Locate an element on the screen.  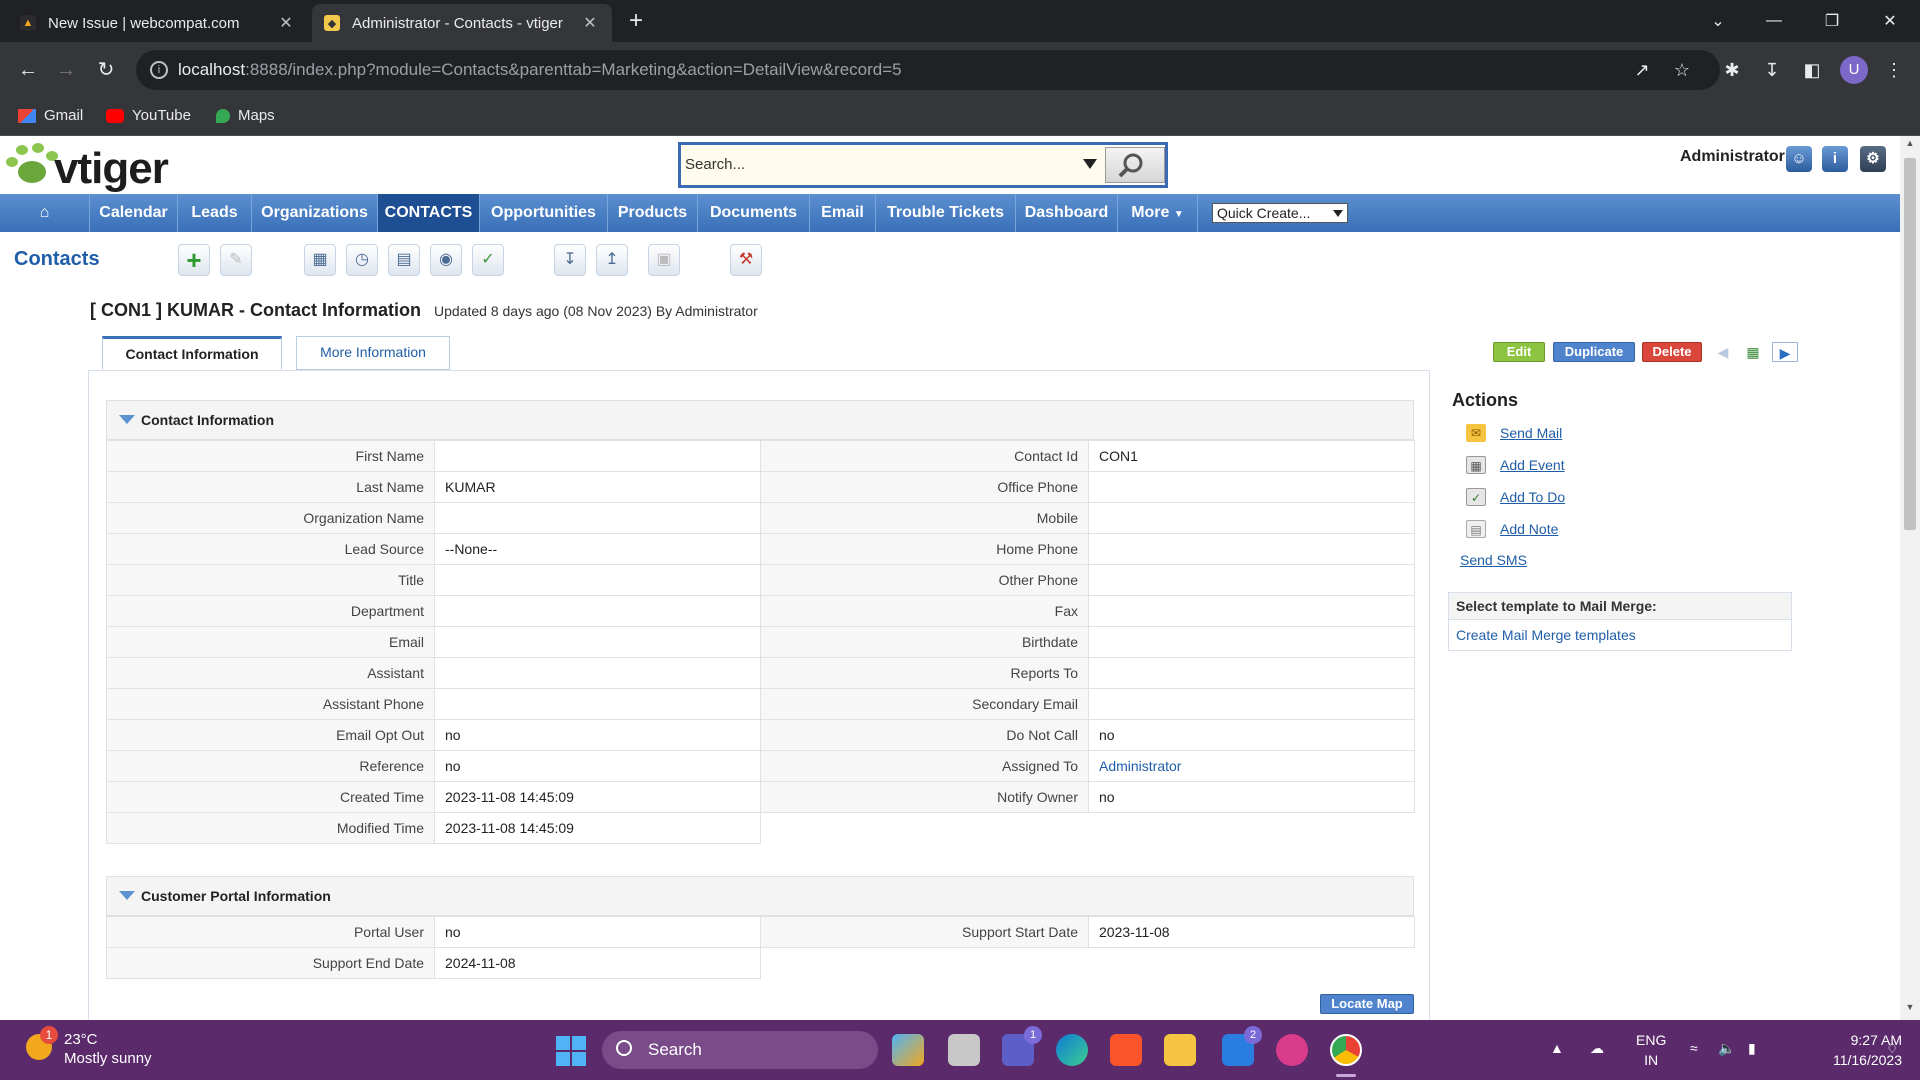
extensions-icon: ✱ is located at coordinates (1732, 70).